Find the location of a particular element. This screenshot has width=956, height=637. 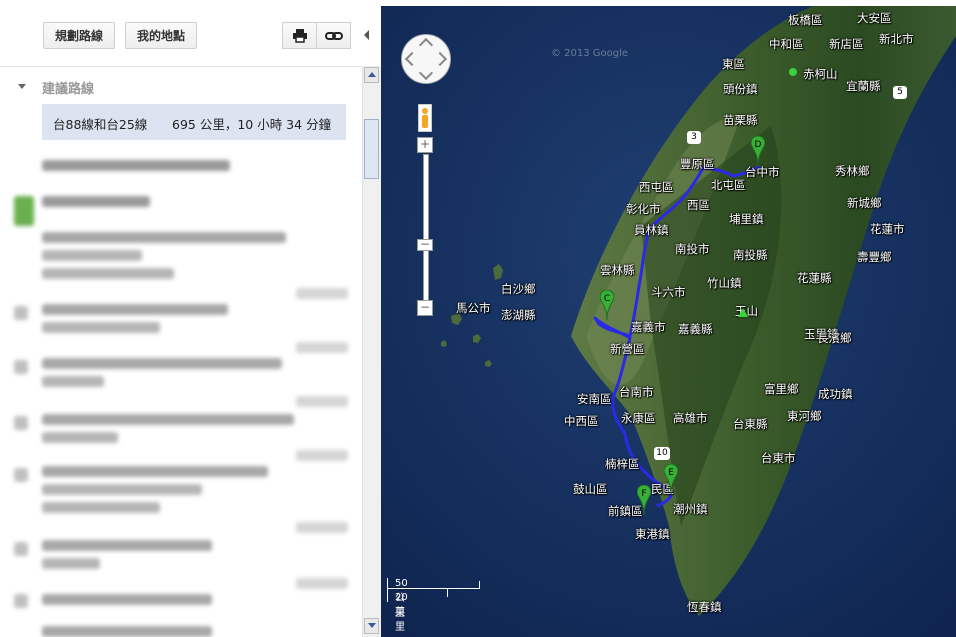

map-label: 雲林縣 is located at coordinates (617, 270).